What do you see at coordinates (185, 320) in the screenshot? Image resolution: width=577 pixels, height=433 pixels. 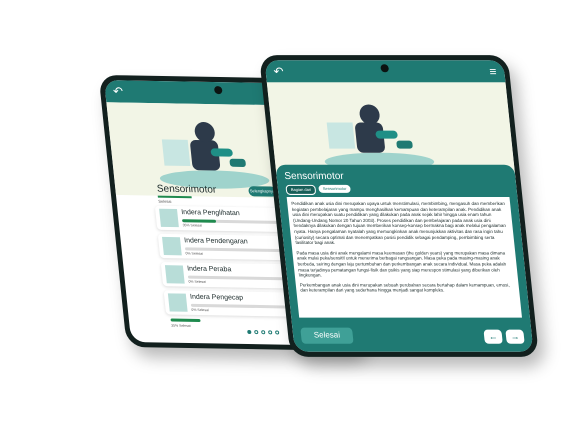 I see `extra-progress-bar` at bounding box center [185, 320].